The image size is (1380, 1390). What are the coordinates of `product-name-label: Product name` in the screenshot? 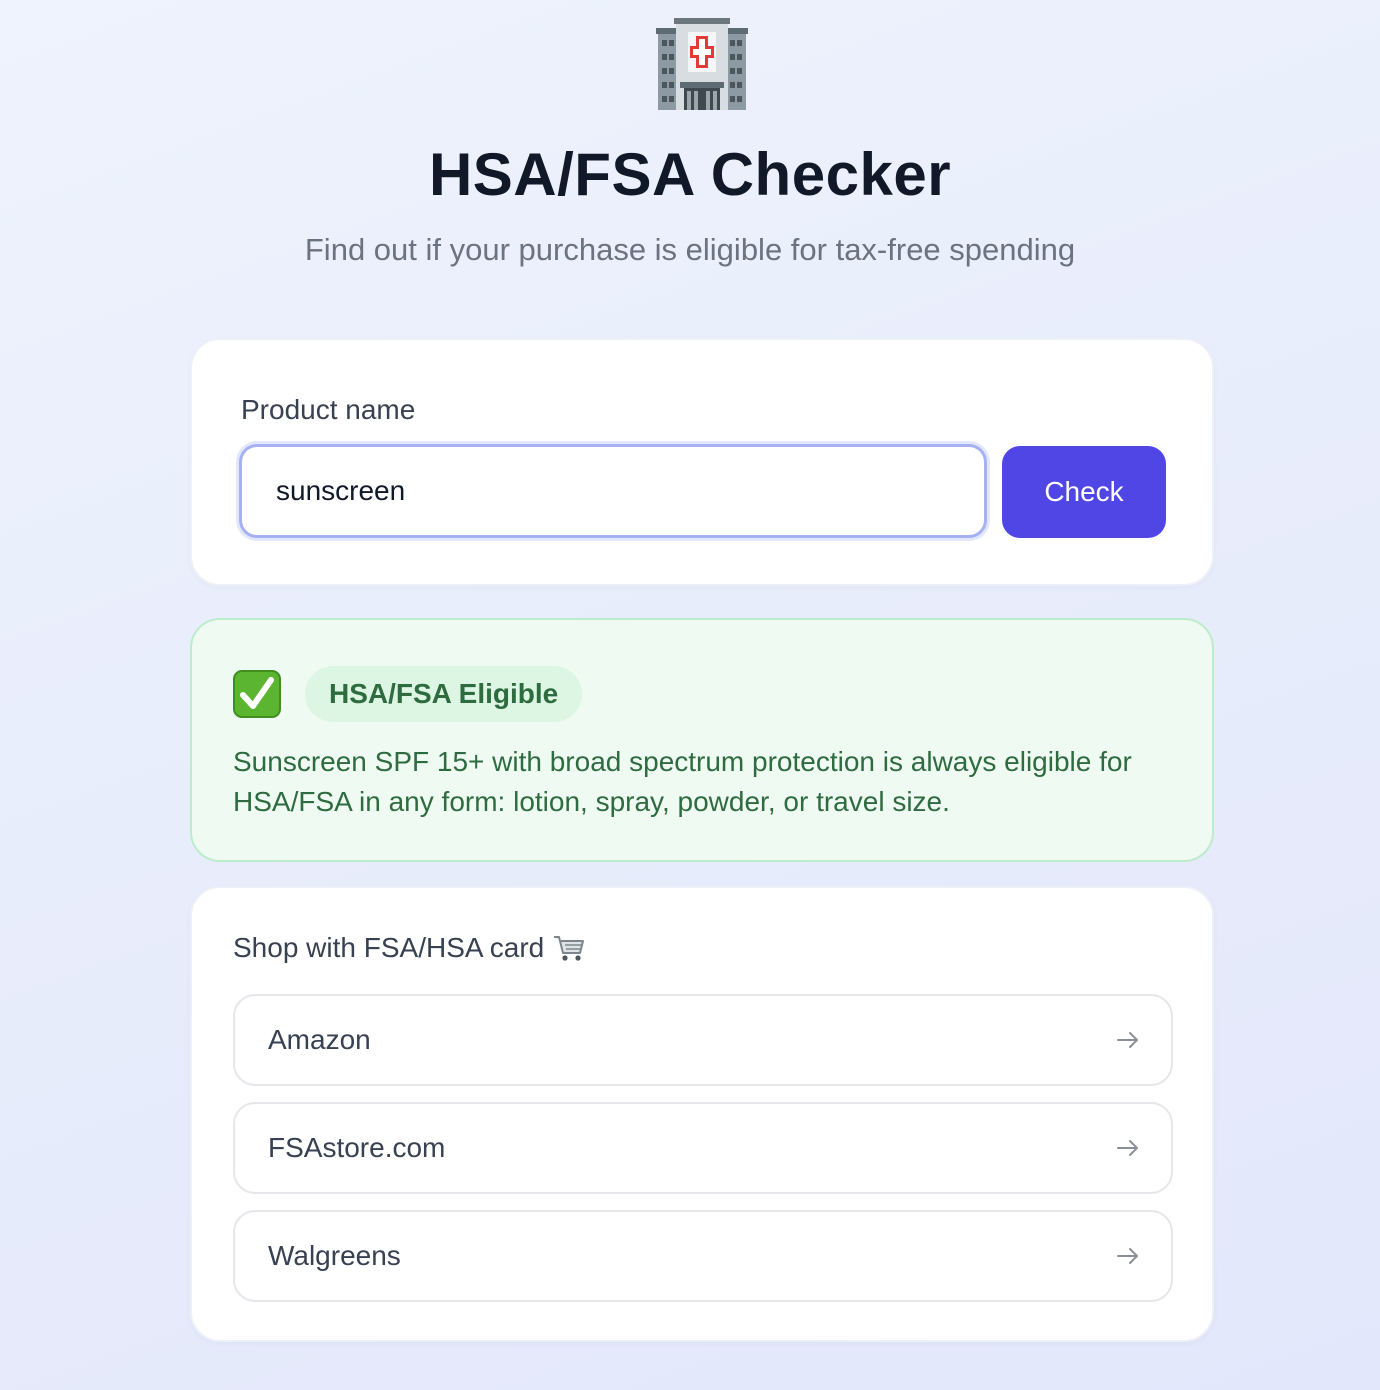 It's located at (328, 409).